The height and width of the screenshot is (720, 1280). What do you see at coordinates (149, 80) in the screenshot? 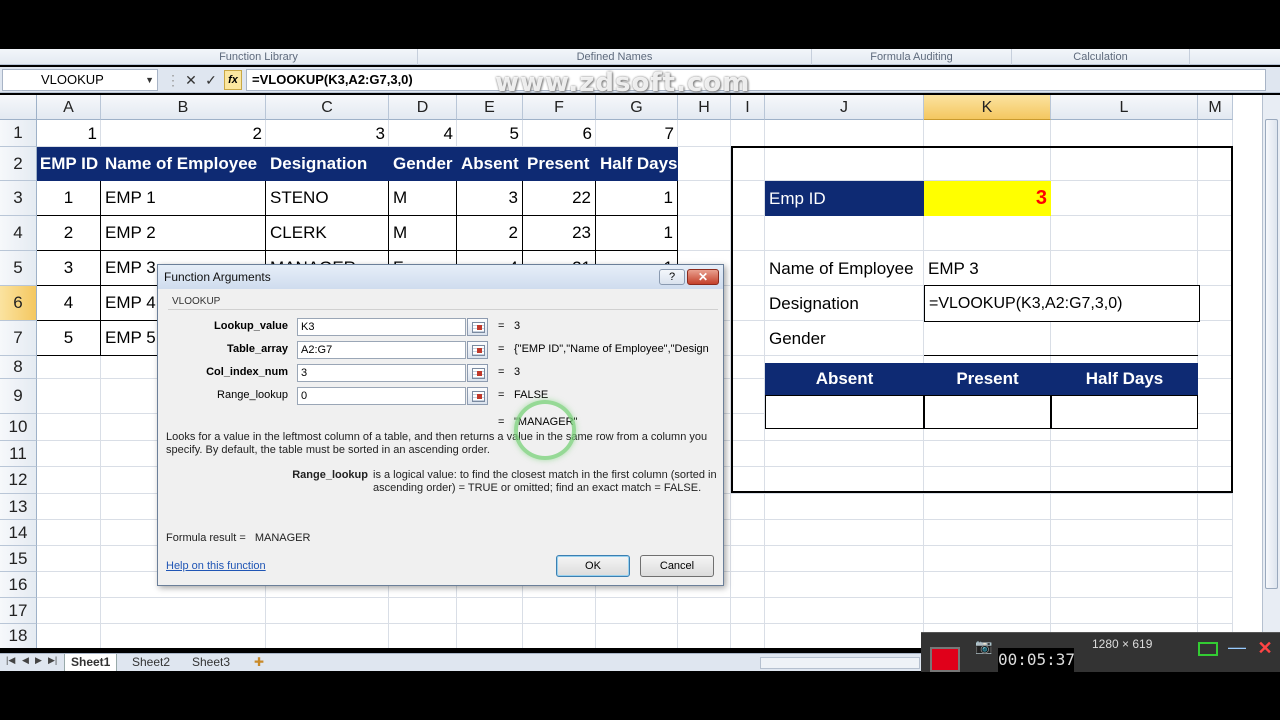
I see `chevron-down-icon: ▼` at bounding box center [149, 80].